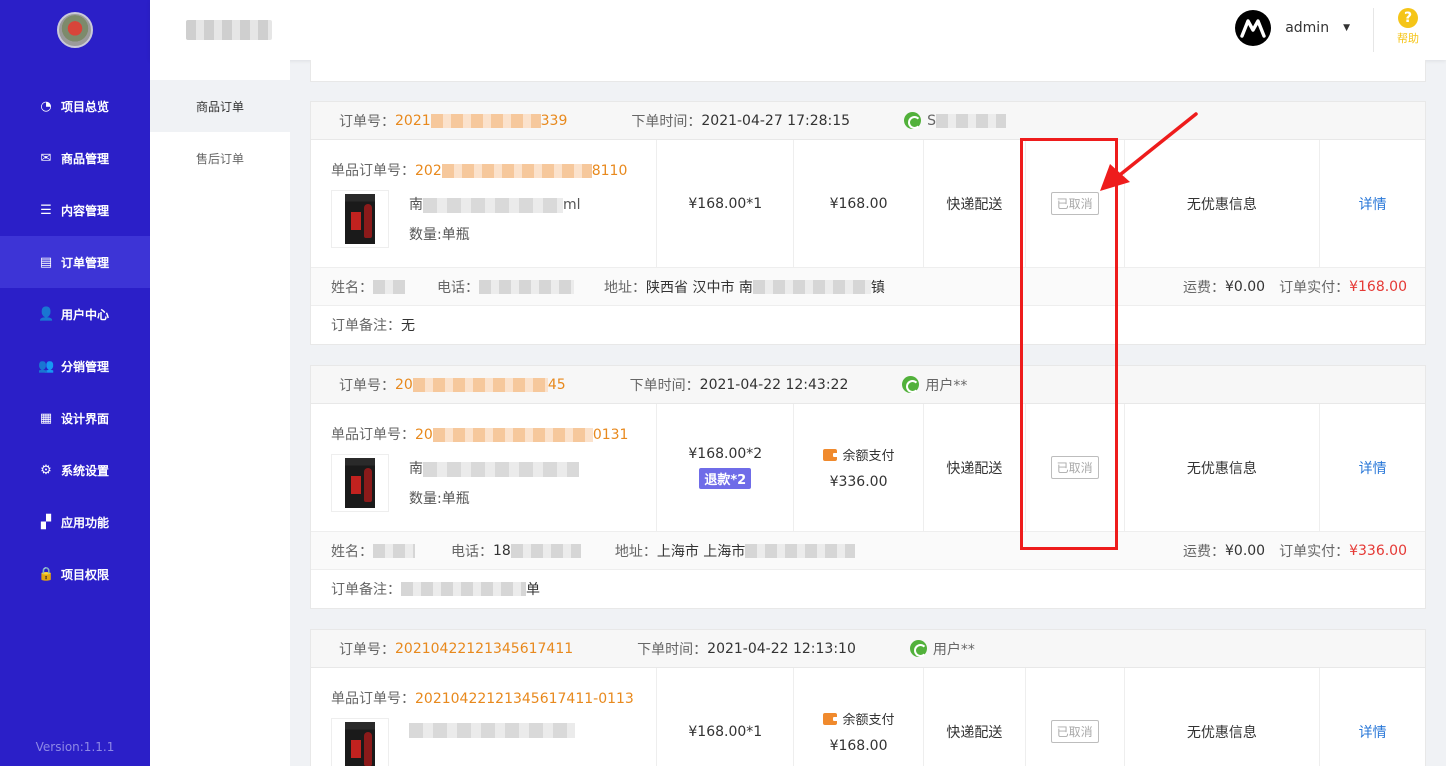  What do you see at coordinates (776, 120) in the screenshot?
I see `order-time: 2021-04-27 17:28:15` at bounding box center [776, 120].